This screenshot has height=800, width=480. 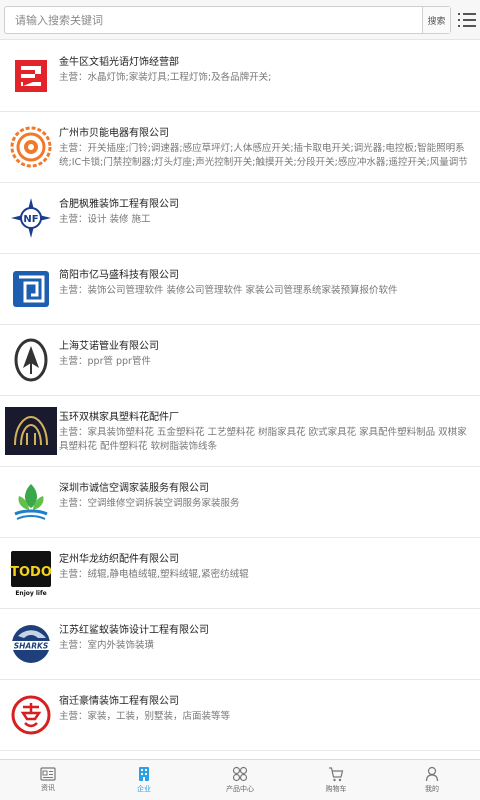 What do you see at coordinates (114, 131) in the screenshot?
I see `company-name: 广州市贝能电器有限公司` at bounding box center [114, 131].